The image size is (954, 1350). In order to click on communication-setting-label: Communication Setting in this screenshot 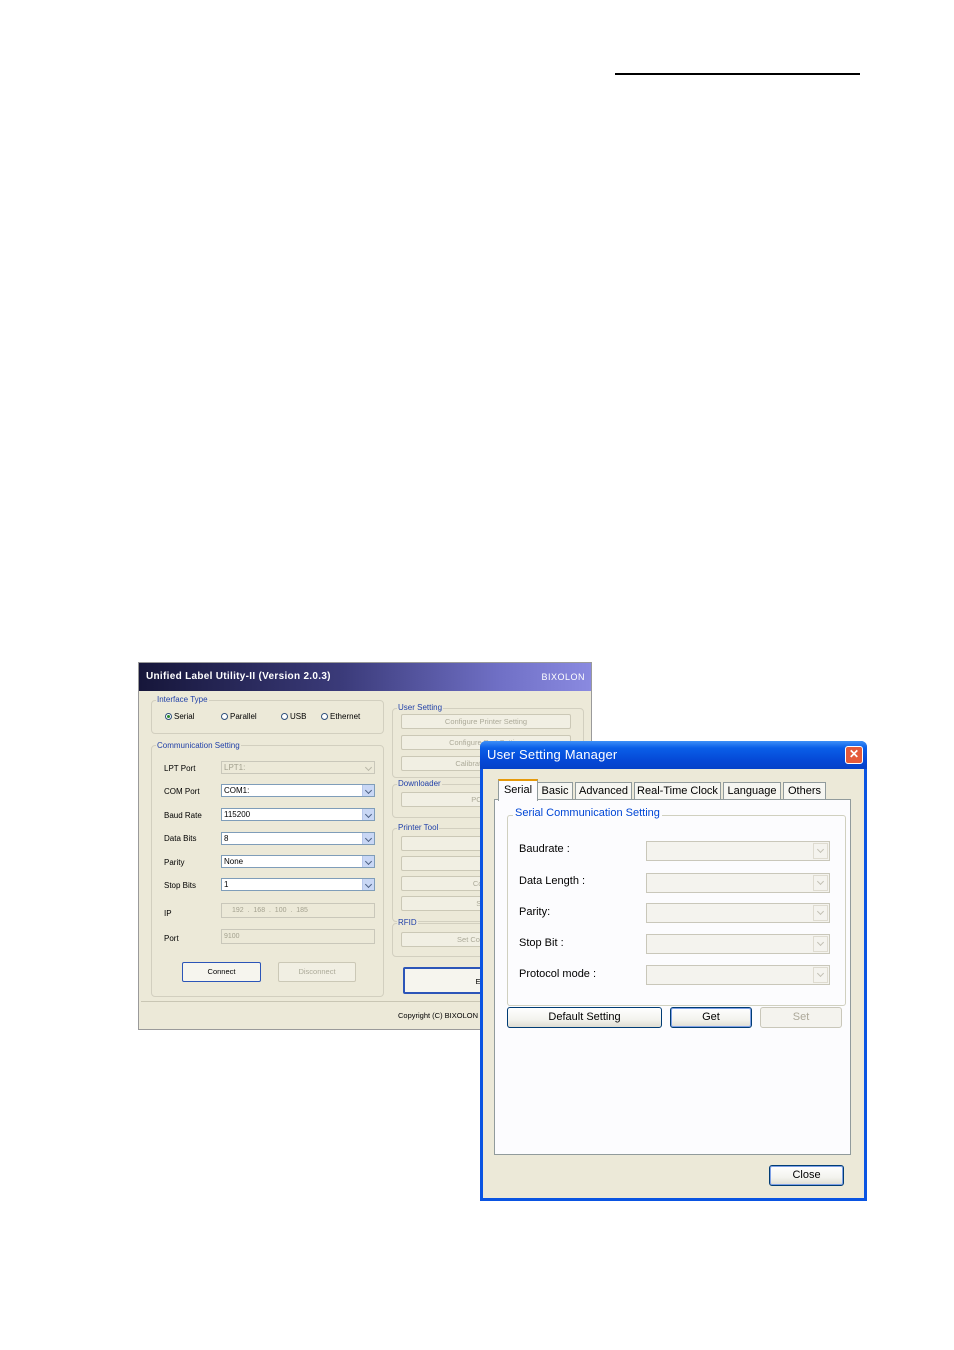, I will do `click(198, 745)`.